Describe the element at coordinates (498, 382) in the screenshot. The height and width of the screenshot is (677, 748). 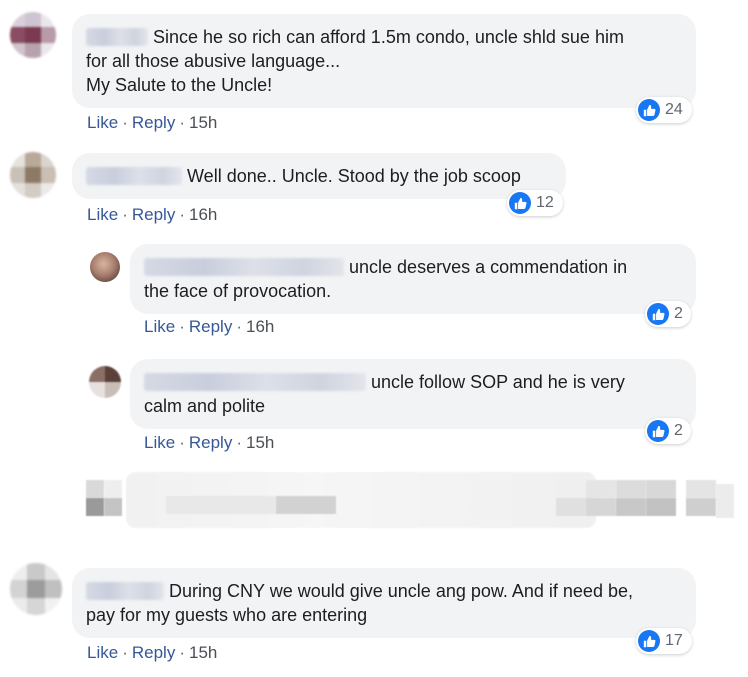
I see `comment-text: uncle follow SOP and he is very` at that location.